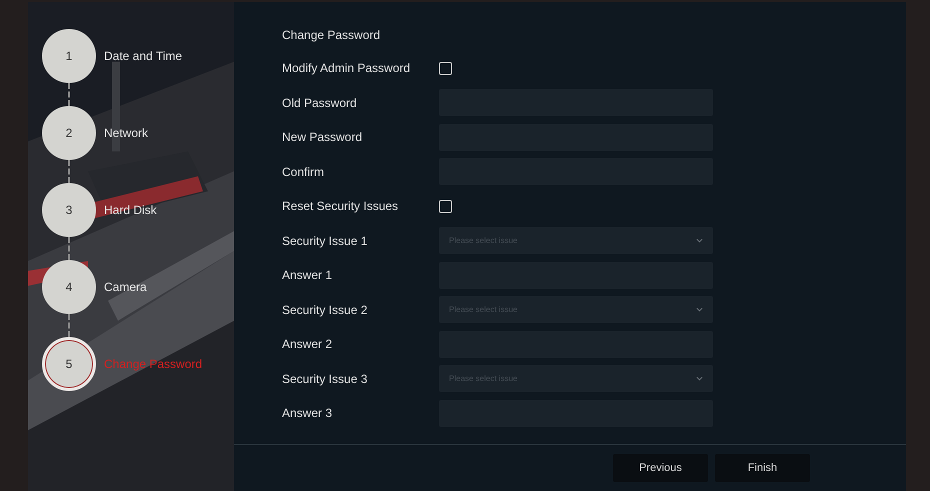  Describe the element at coordinates (325, 379) in the screenshot. I see `field-label: Security Issue 3` at that location.